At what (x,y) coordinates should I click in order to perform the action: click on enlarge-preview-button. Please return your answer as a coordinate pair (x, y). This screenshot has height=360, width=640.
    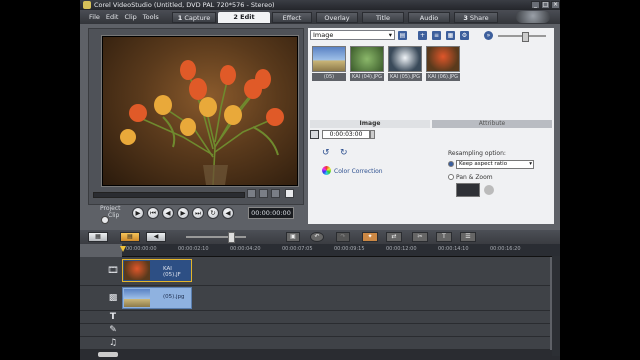
    Looking at the image, I should click on (289, 193).